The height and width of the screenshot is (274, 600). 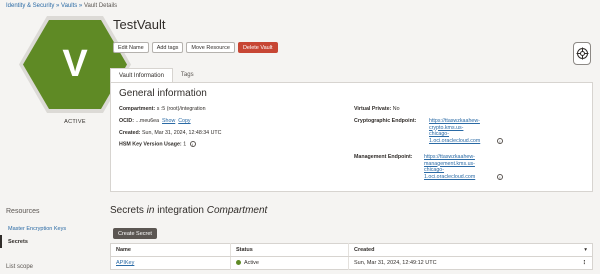 I want to click on ocid-copy-link: Copy, so click(x=184, y=121).